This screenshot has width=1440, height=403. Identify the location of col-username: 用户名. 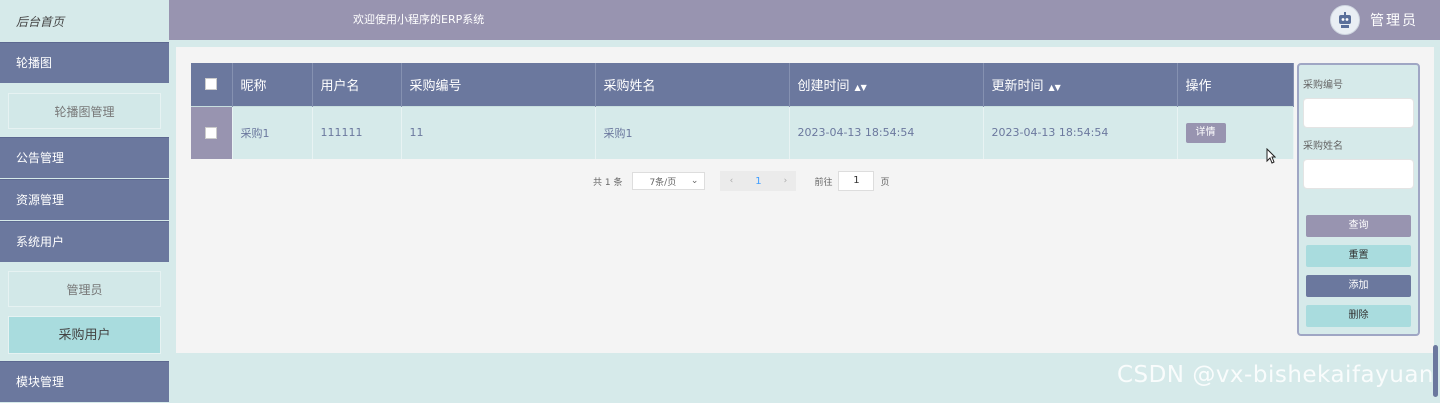
(357, 84).